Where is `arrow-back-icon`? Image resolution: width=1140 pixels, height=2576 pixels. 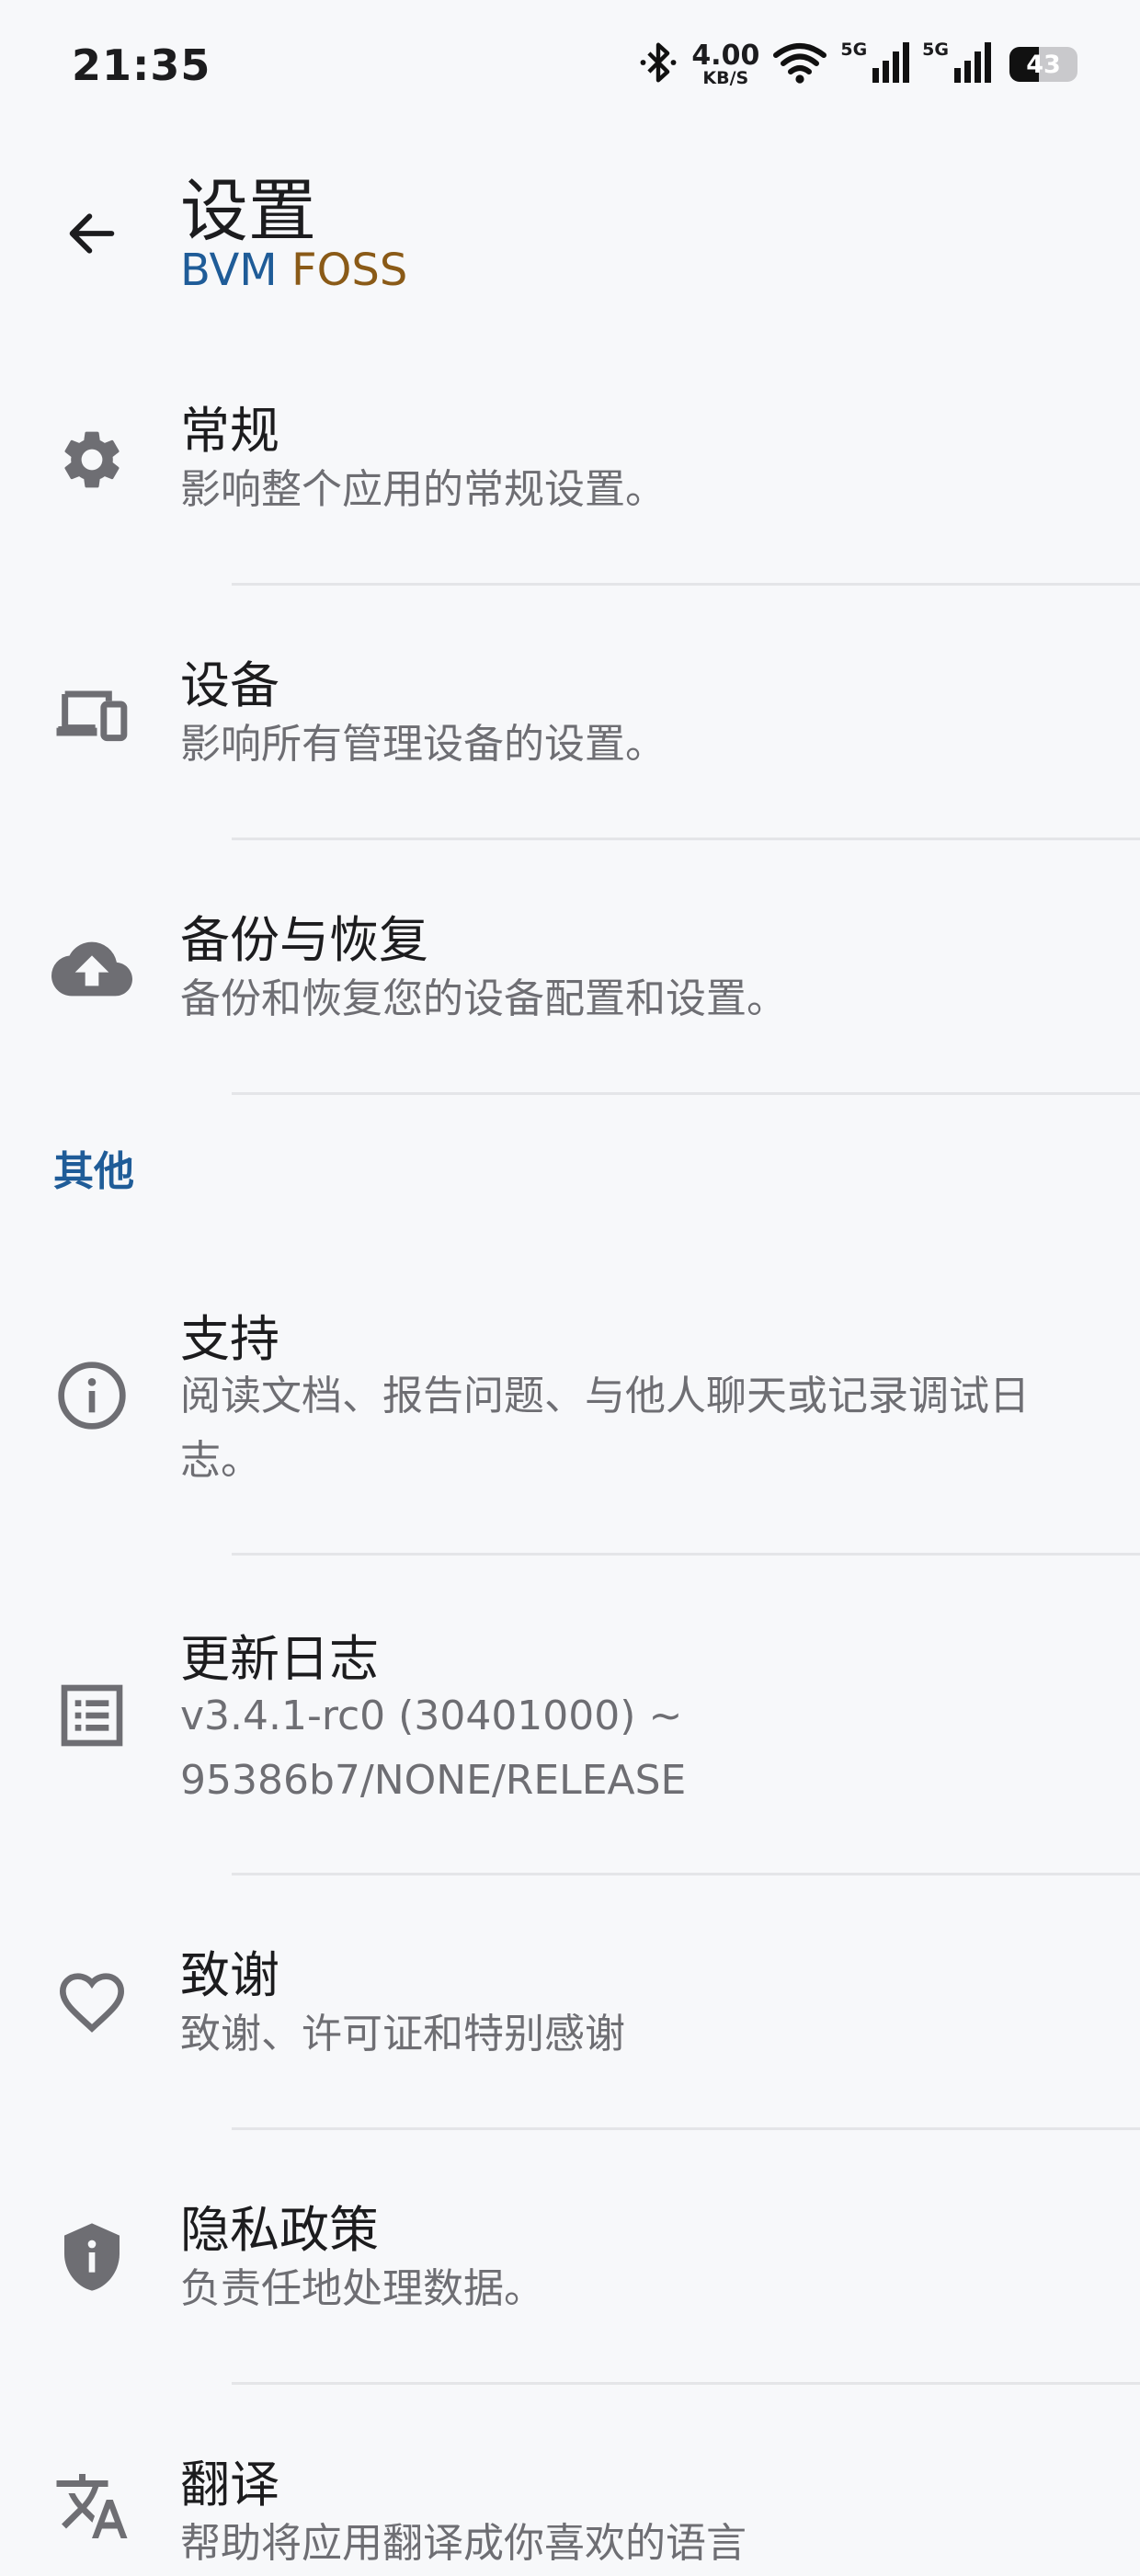
arrow-back-icon is located at coordinates (92, 233).